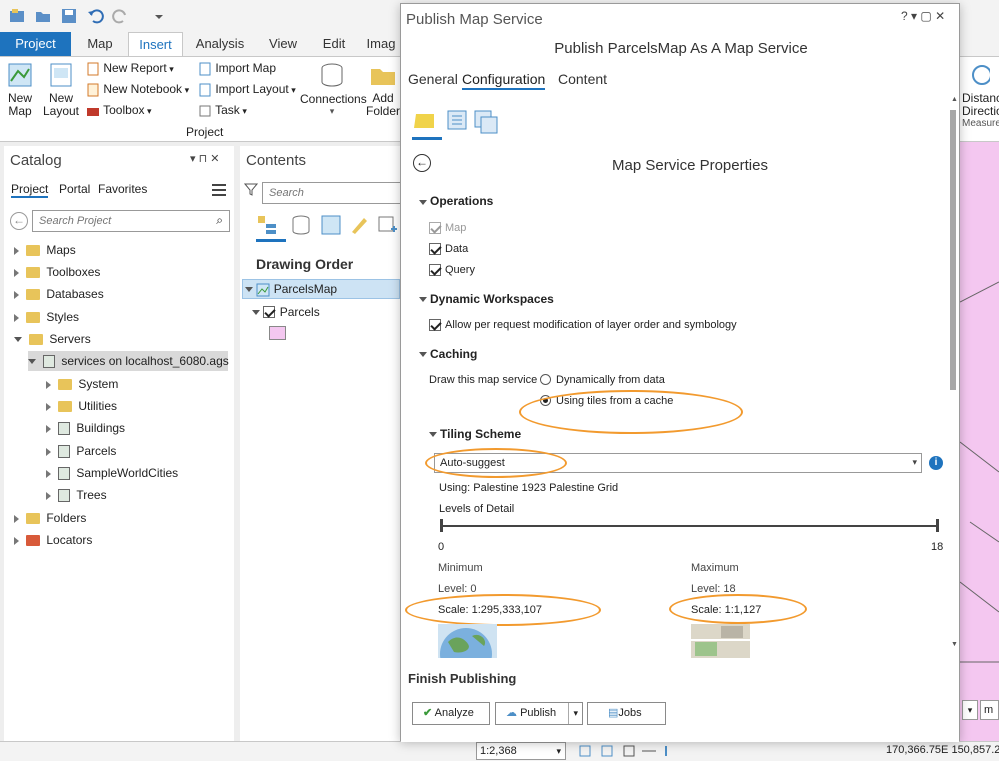 This screenshot has height=761, width=999. Describe the element at coordinates (45, 250) in the screenshot. I see `tree-item-maps: Maps` at that location.